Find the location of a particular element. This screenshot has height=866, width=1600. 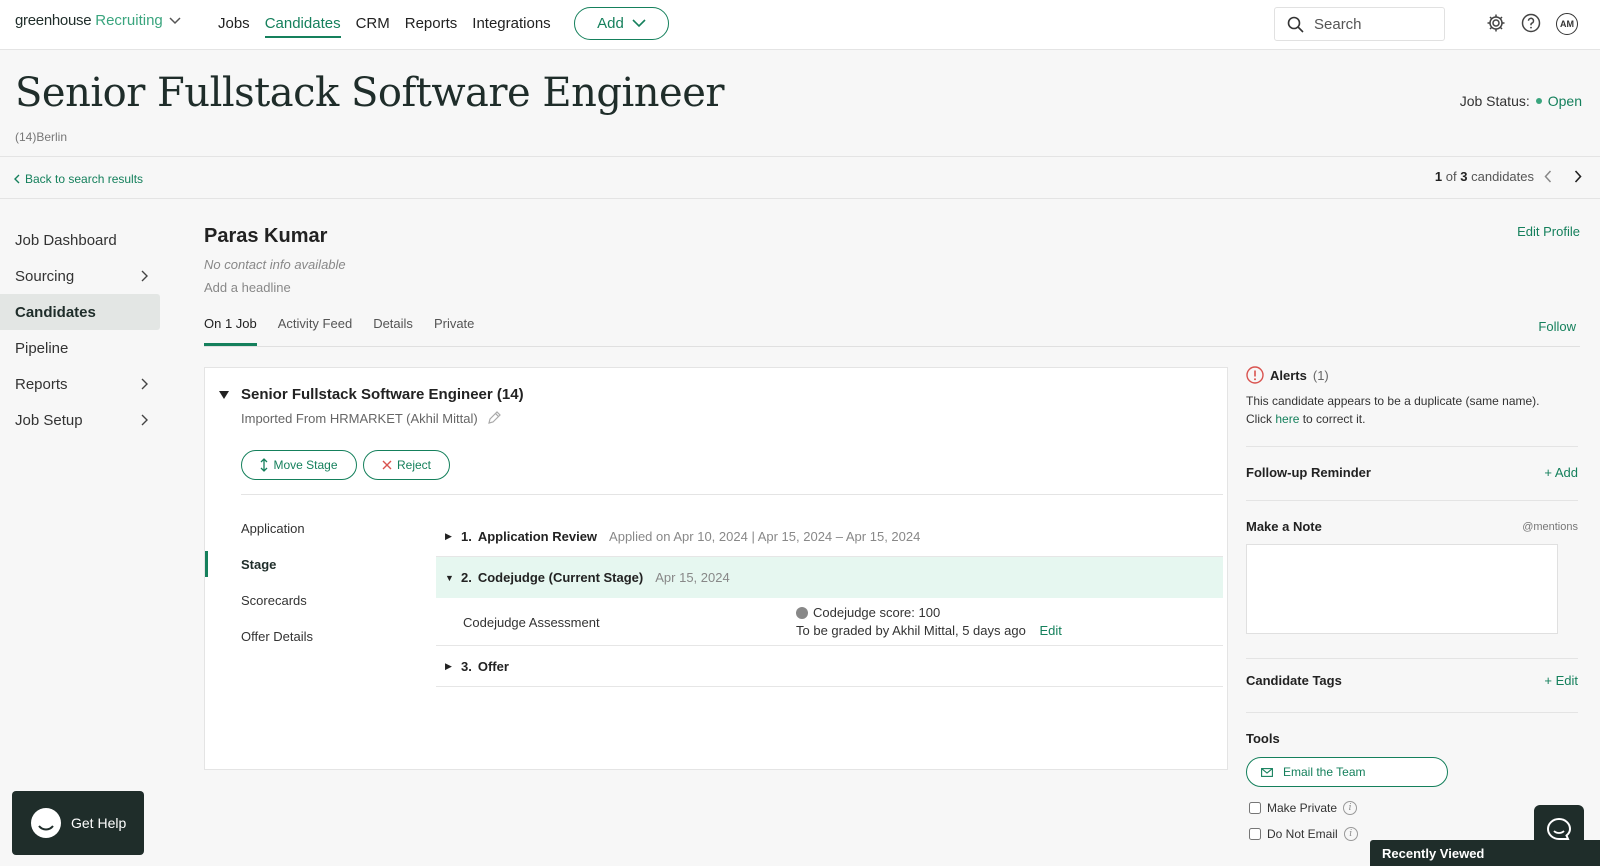

tab-activity-feed: Activity Feed is located at coordinates (315, 331).